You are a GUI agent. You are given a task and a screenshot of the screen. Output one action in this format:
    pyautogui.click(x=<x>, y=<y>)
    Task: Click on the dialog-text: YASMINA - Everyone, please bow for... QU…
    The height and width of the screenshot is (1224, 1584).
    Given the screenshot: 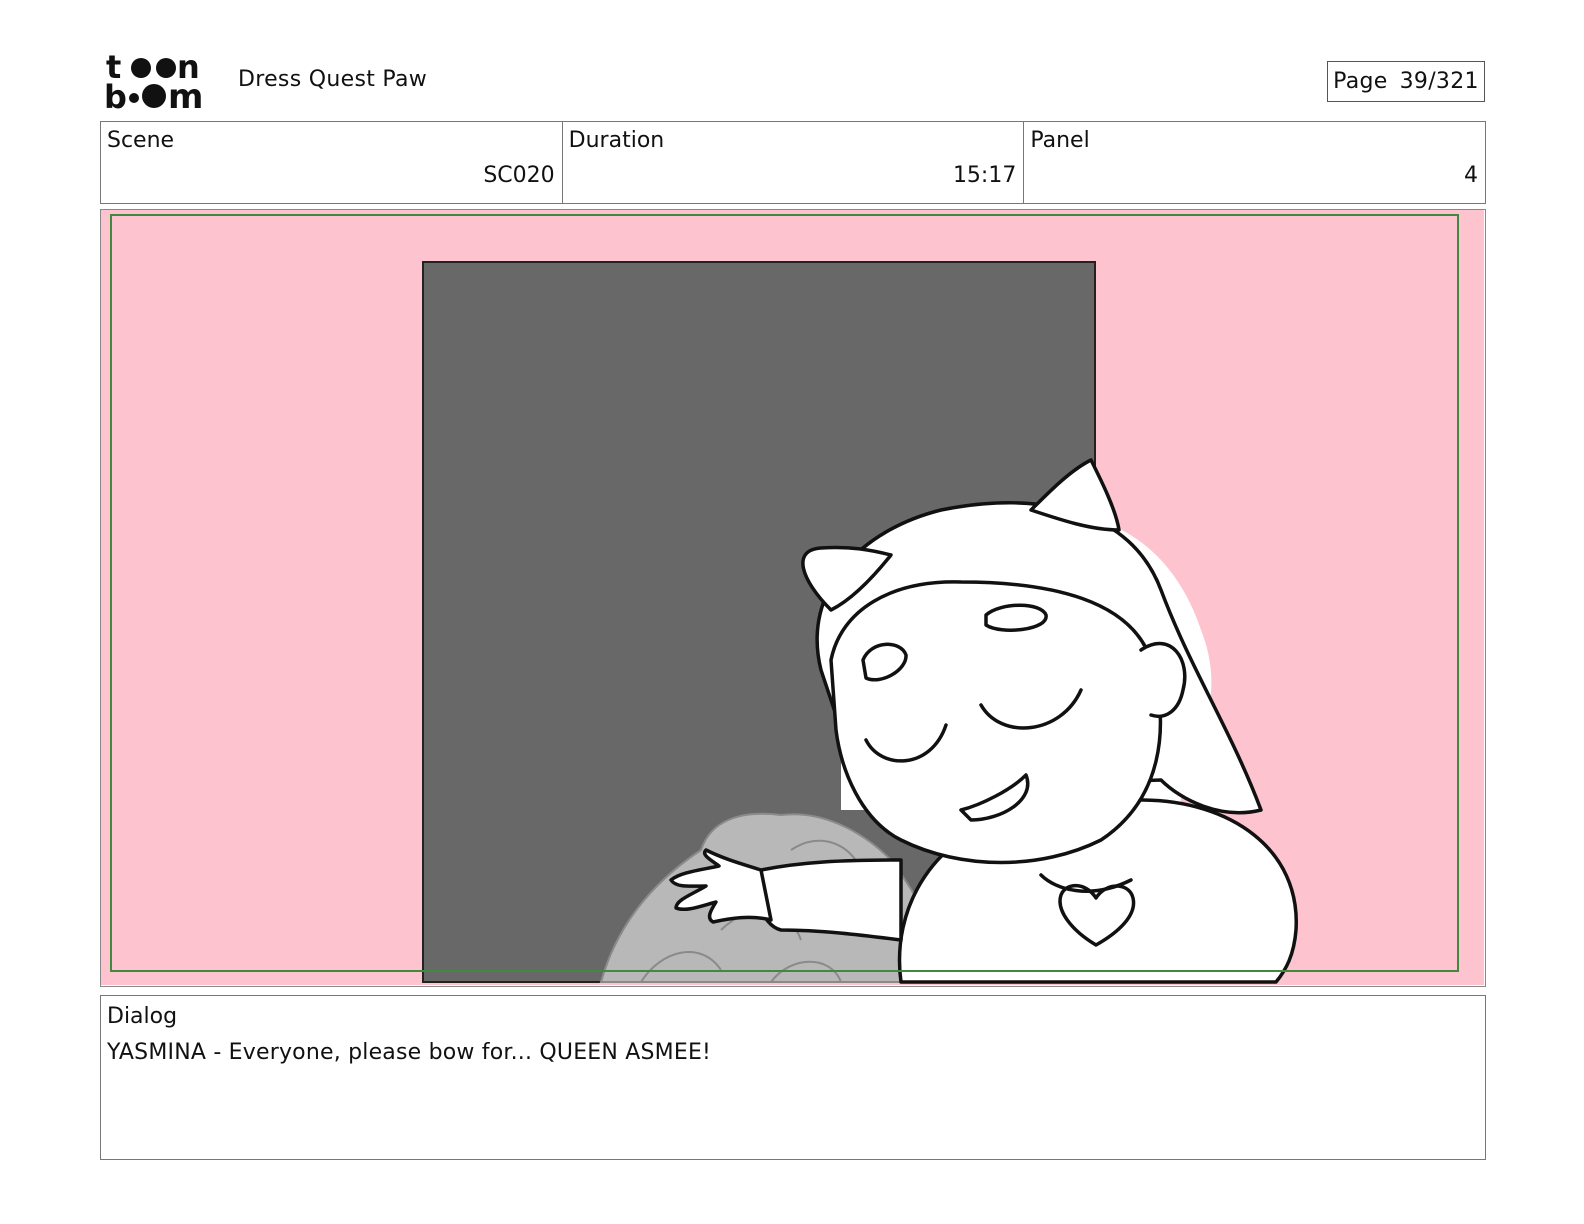 What is the action you would take?
    pyautogui.click(x=409, y=1052)
    